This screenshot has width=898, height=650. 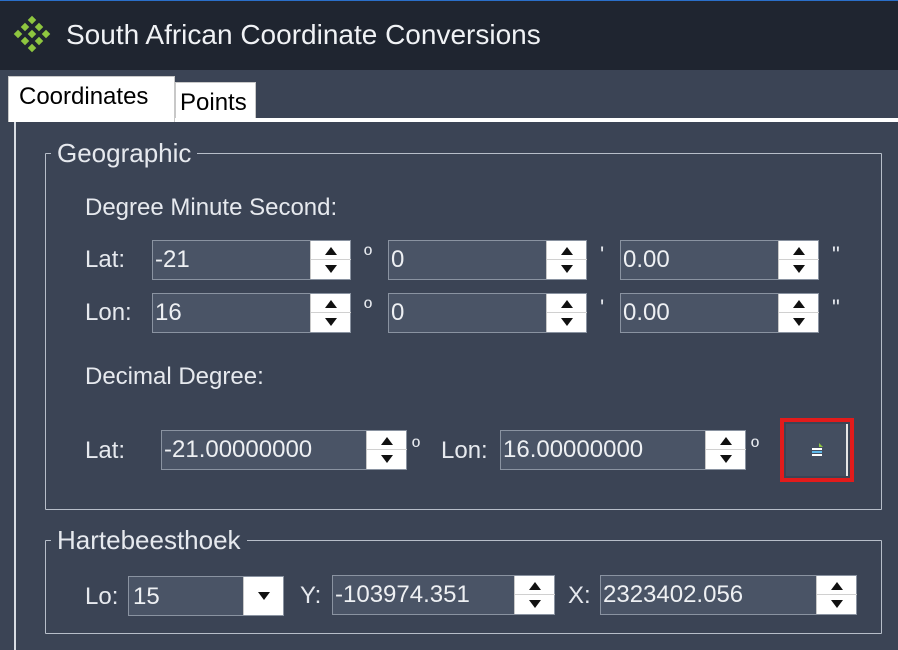 I want to click on dms-lon-label: Lon:, so click(x=108, y=312).